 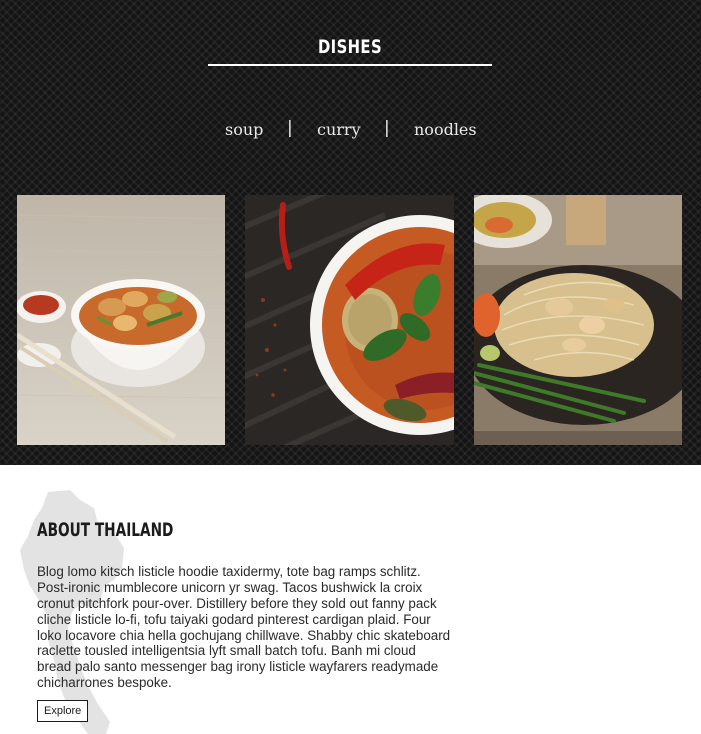 What do you see at coordinates (578, 320) in the screenshot?
I see `noodles-photo` at bounding box center [578, 320].